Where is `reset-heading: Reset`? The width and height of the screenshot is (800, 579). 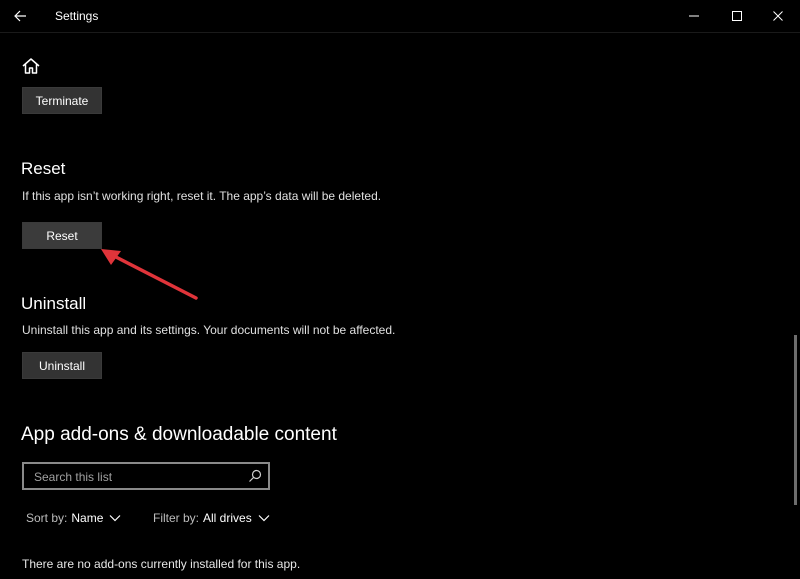
reset-heading: Reset is located at coordinates (43, 168).